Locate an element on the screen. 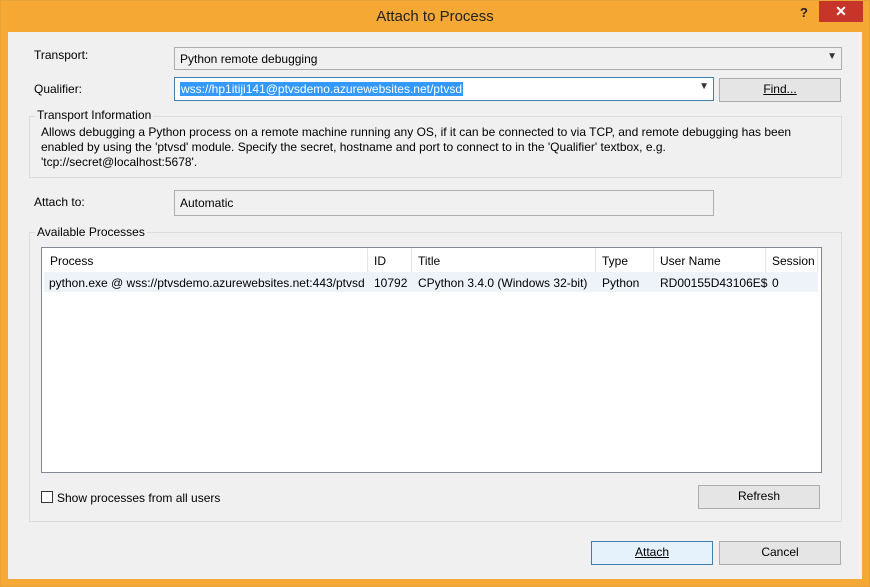 Image resolution: width=870 pixels, height=587 pixels. help-button: ? is located at coordinates (804, 14).